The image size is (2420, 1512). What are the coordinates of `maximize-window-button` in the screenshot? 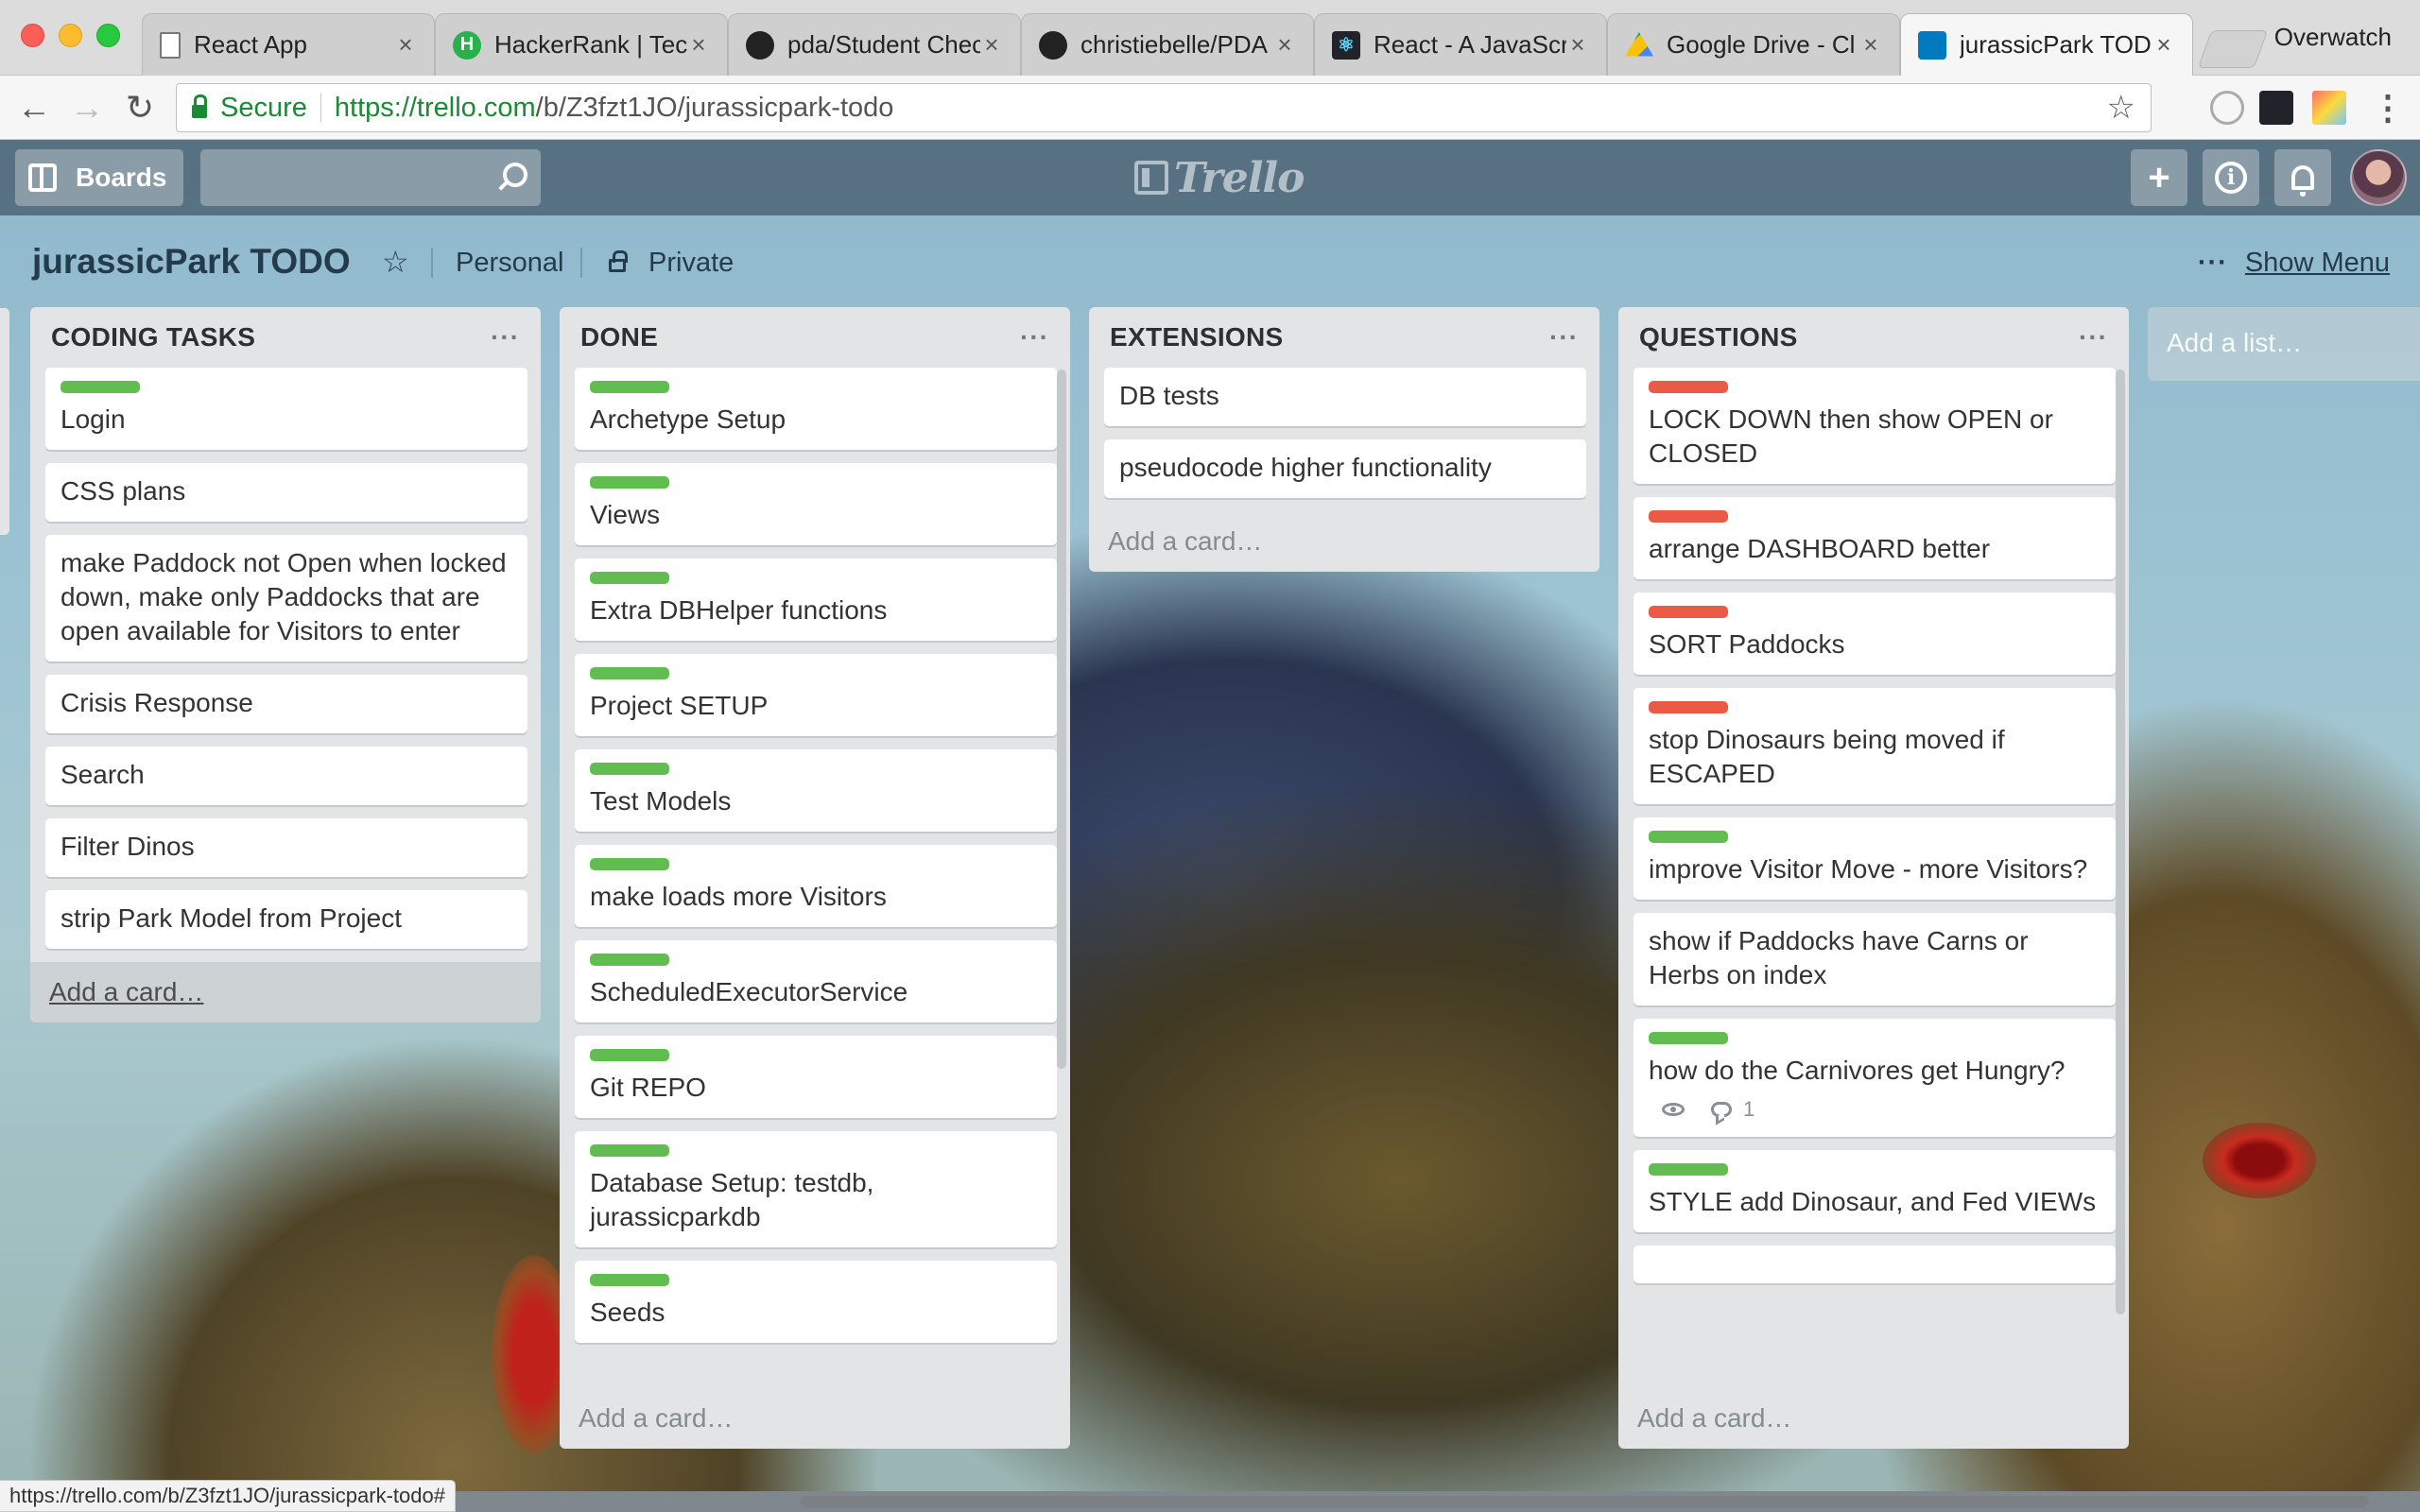 It's located at (108, 35).